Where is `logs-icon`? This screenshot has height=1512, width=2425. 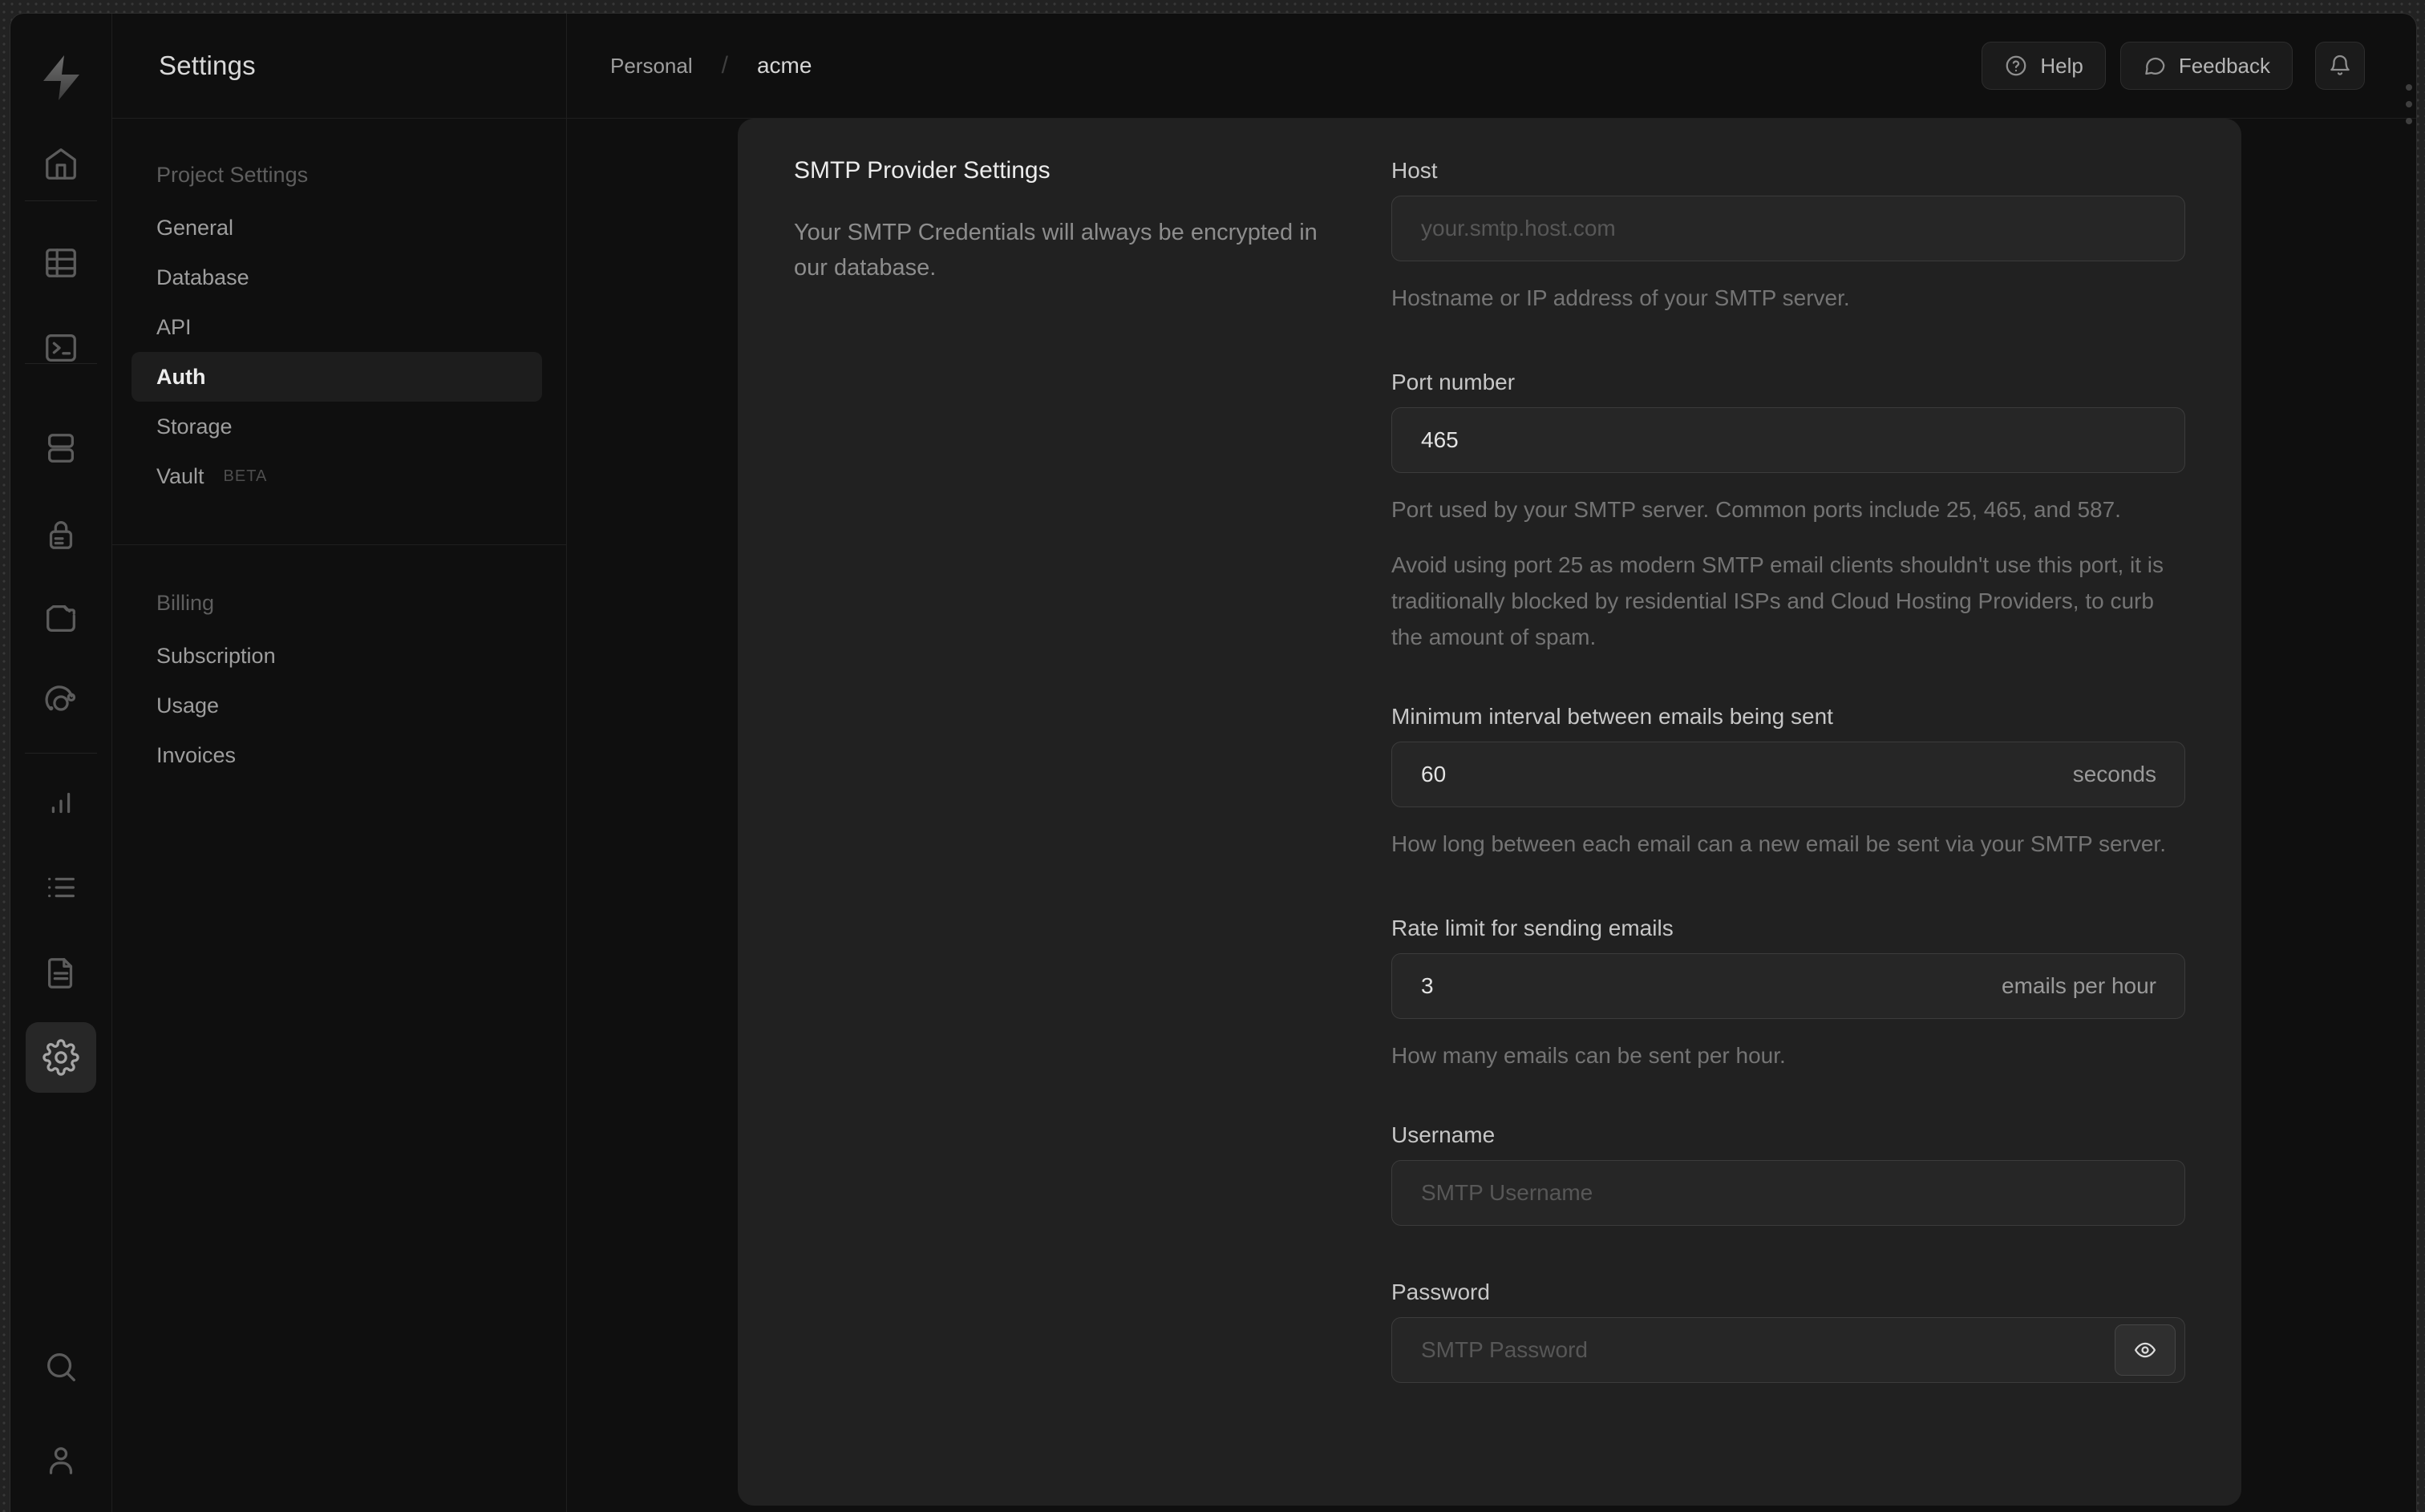
logs-icon is located at coordinates (61, 887).